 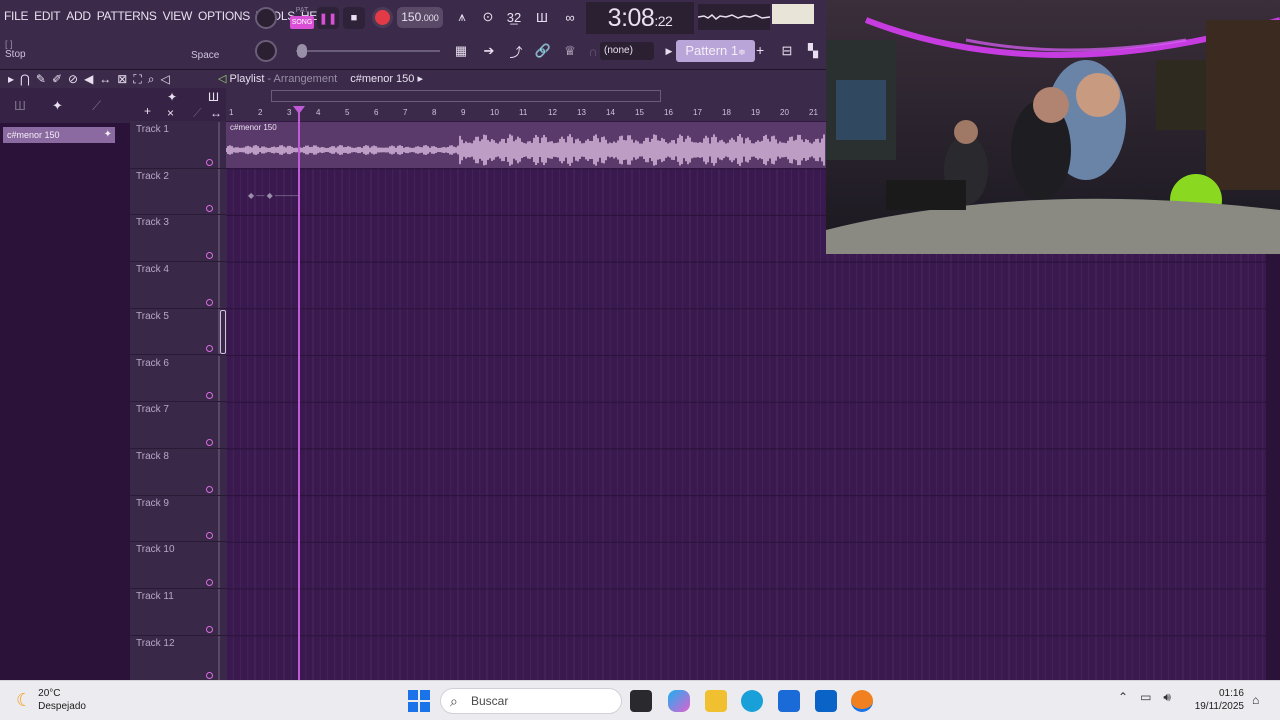 What do you see at coordinates (73, 79) in the screenshot?
I see `delete-icon: ⊘` at bounding box center [73, 79].